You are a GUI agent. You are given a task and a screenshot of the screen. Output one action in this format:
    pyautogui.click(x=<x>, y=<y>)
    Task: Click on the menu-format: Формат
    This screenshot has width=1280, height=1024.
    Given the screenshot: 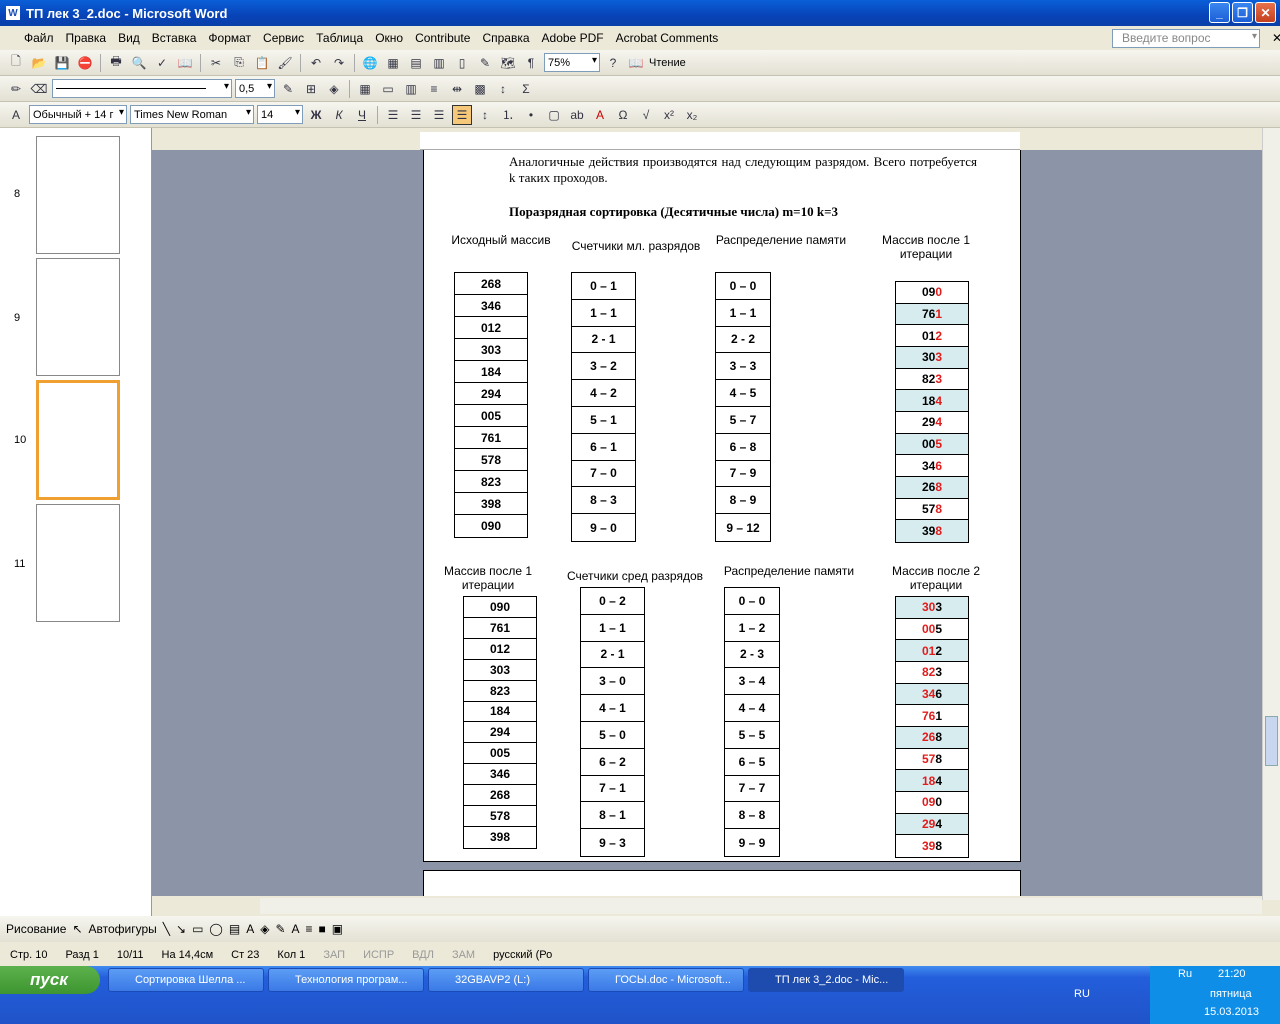 What is the action you would take?
    pyautogui.click(x=229, y=38)
    